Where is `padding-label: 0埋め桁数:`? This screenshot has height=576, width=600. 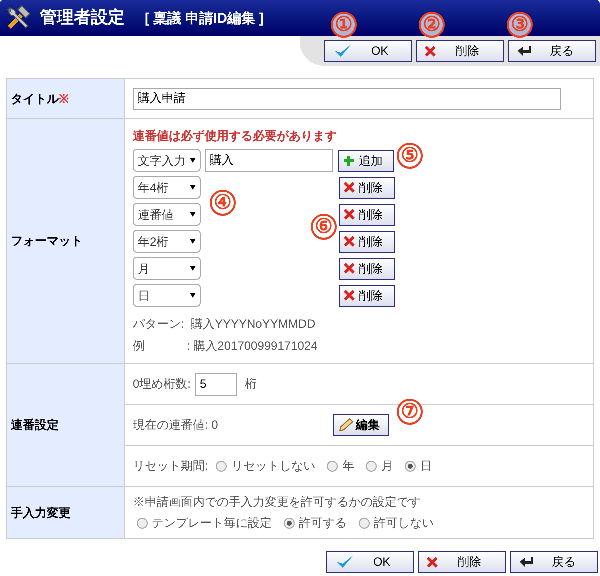
padding-label: 0埋め桁数: is located at coordinates (162, 384).